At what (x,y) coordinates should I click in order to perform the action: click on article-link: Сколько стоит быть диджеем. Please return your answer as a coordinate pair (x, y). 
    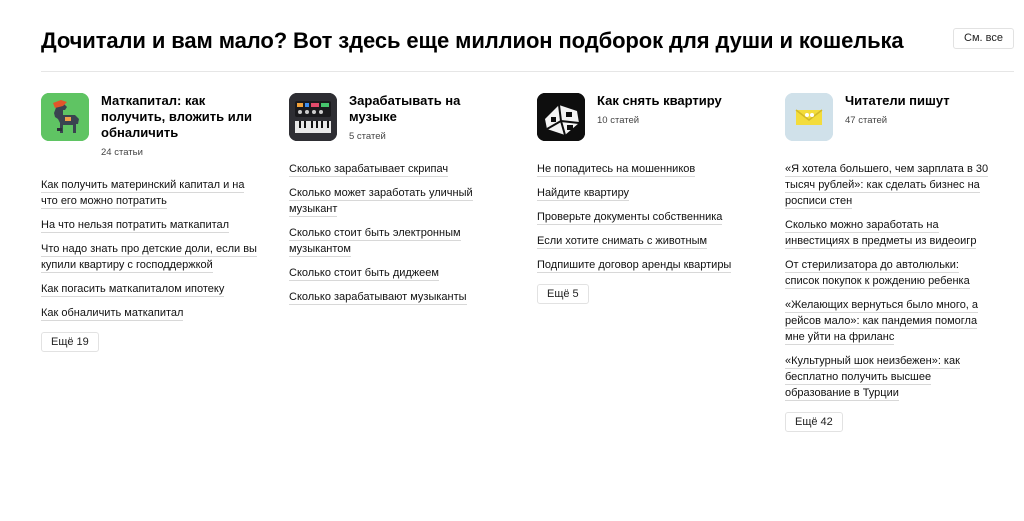
    Looking at the image, I should click on (391, 273).